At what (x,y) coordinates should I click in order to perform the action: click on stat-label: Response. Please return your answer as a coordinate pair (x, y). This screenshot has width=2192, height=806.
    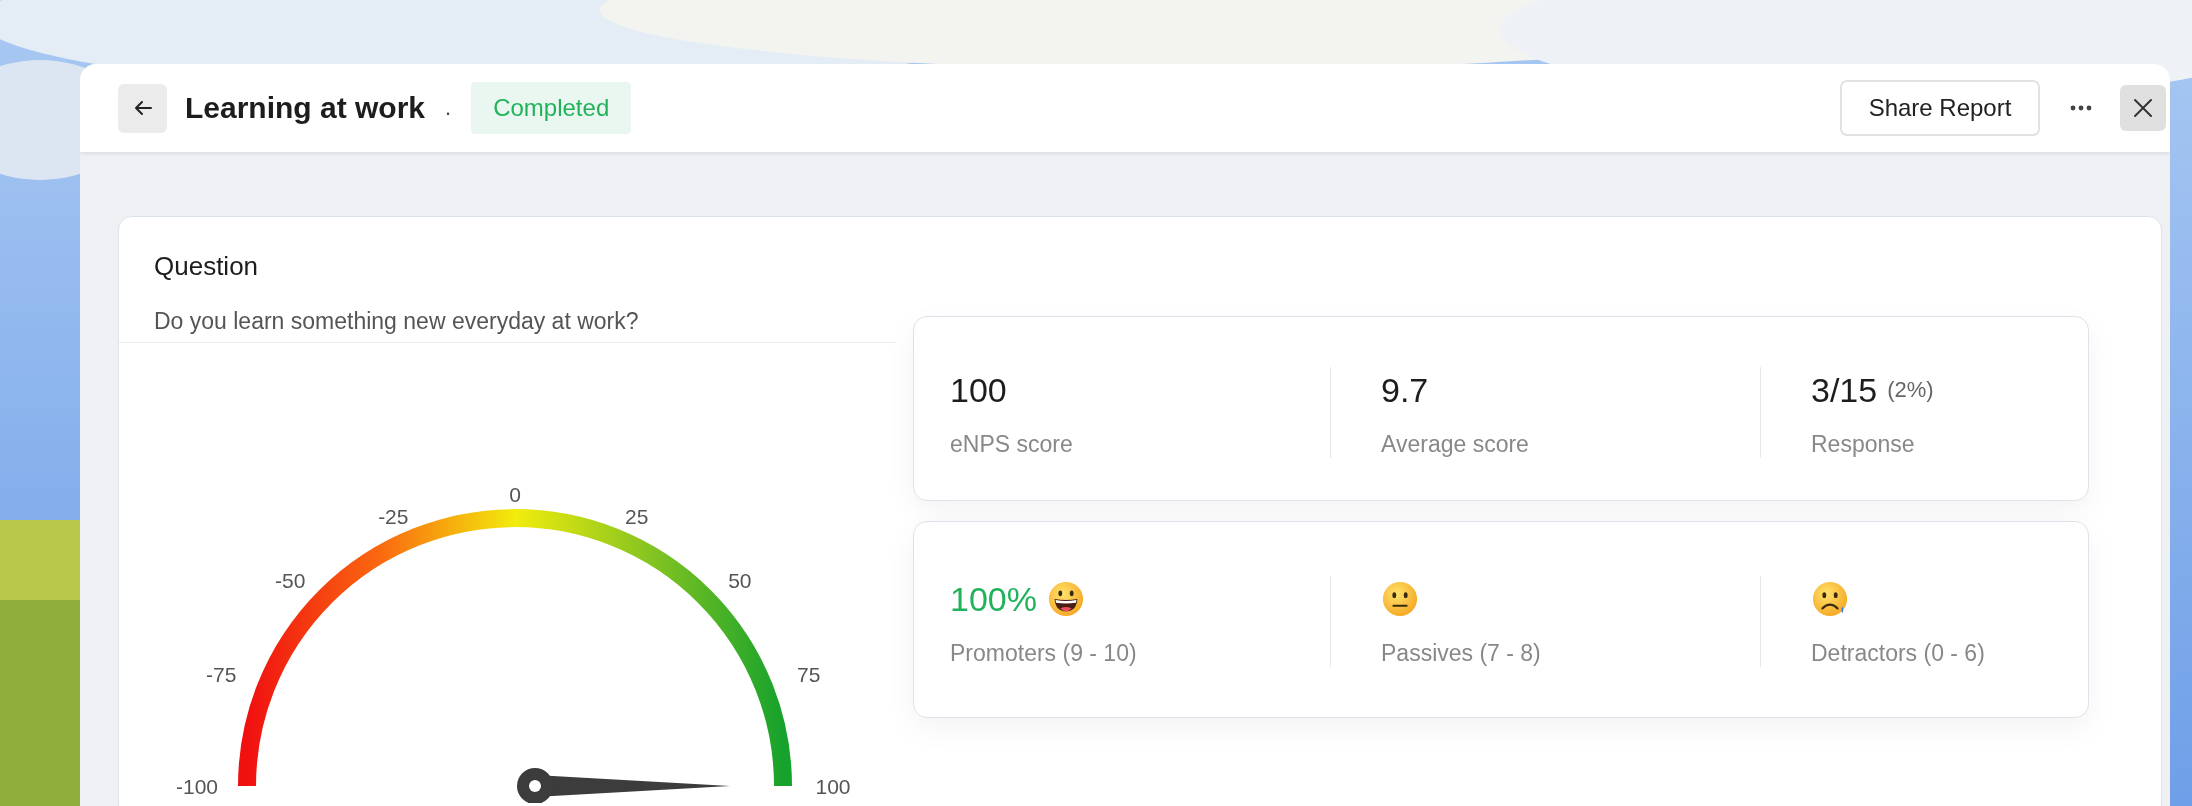
    Looking at the image, I should click on (1863, 444).